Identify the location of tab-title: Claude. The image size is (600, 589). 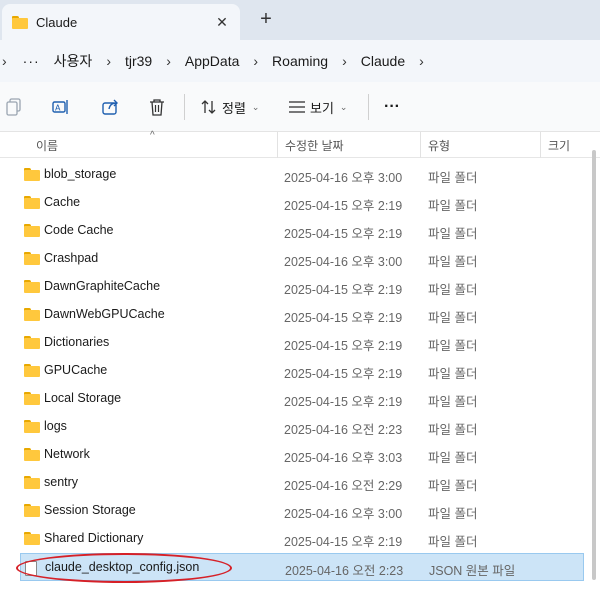
(57, 22).